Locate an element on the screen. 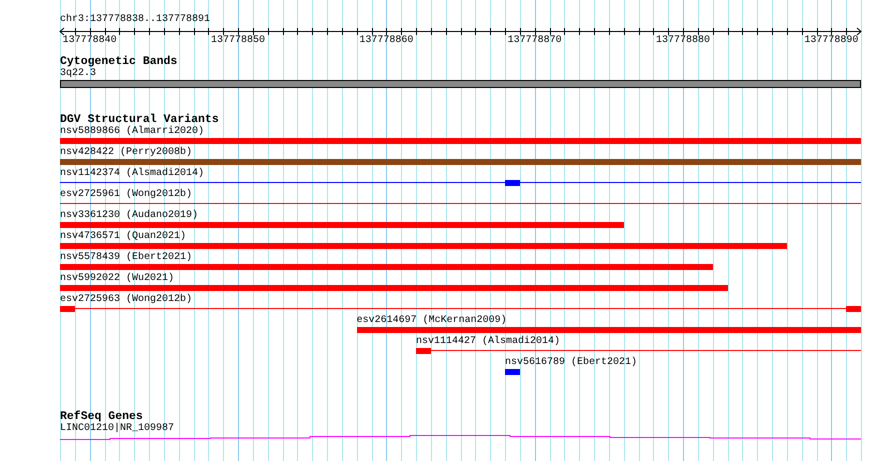 This screenshot has height=461, width=890. tick-label: 137778870 is located at coordinates (535, 41).